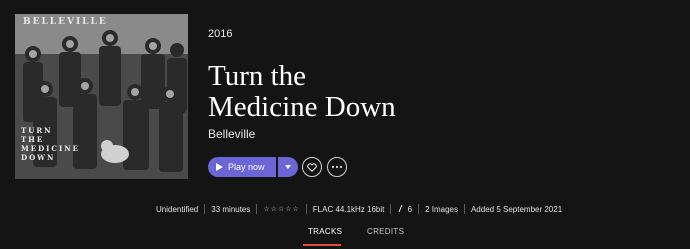  Describe the element at coordinates (348, 209) in the screenshot. I see `meta-format: FLAC 44.1kHz 16bit` at that location.